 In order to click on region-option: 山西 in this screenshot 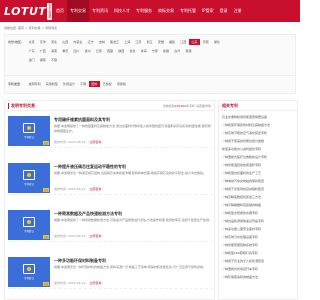, I will do `click(65, 42)`.